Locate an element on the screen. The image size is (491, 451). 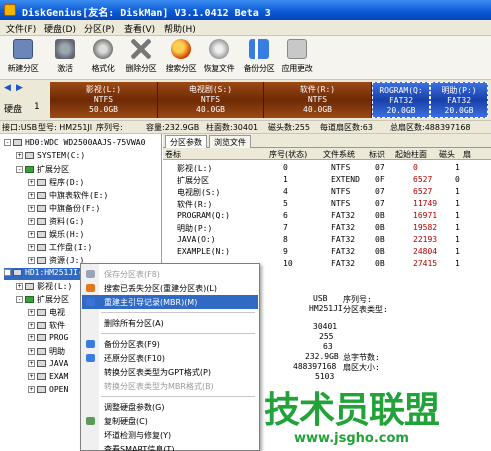
tree-node: + 影视(L:) is located at coordinates (44, 287).